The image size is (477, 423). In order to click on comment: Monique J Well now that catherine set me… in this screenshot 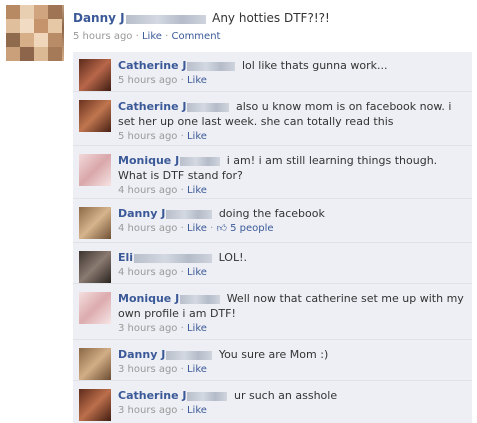, I will do `click(272, 312)`.